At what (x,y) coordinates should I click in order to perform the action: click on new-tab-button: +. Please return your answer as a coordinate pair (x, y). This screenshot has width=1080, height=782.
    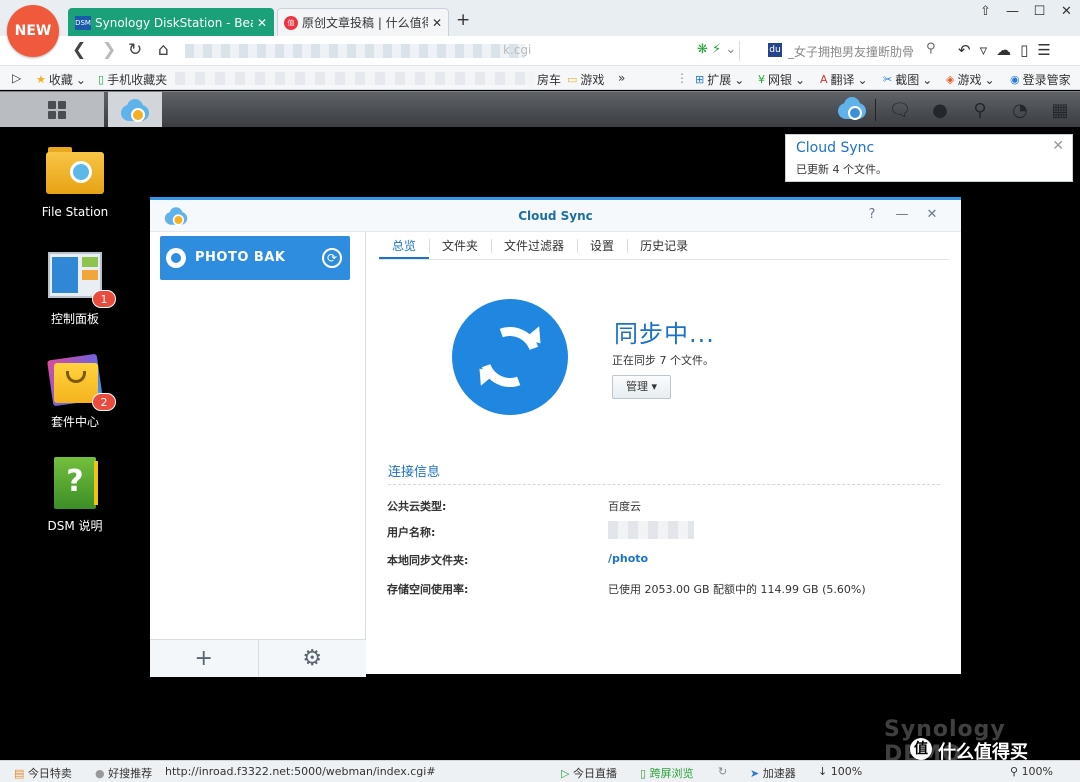
    Looking at the image, I should click on (463, 20).